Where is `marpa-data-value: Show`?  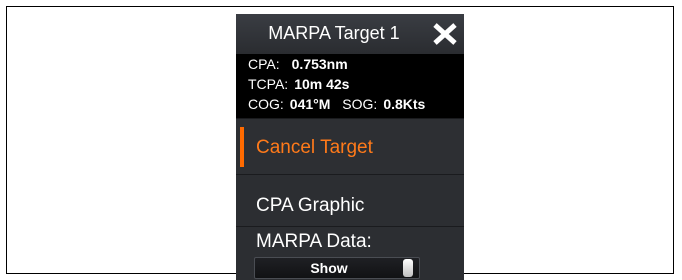
marpa-data-value: Show is located at coordinates (329, 268).